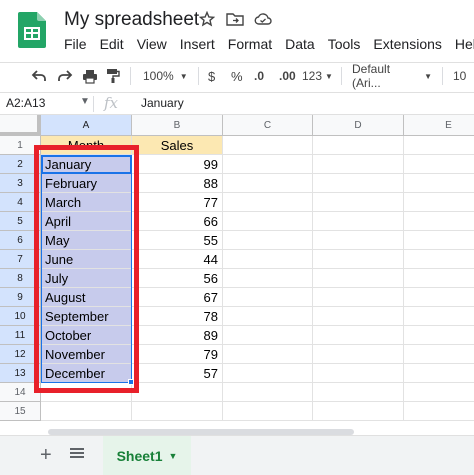 The width and height of the screenshot is (474, 475). I want to click on cell-b6: 55, so click(177, 240).